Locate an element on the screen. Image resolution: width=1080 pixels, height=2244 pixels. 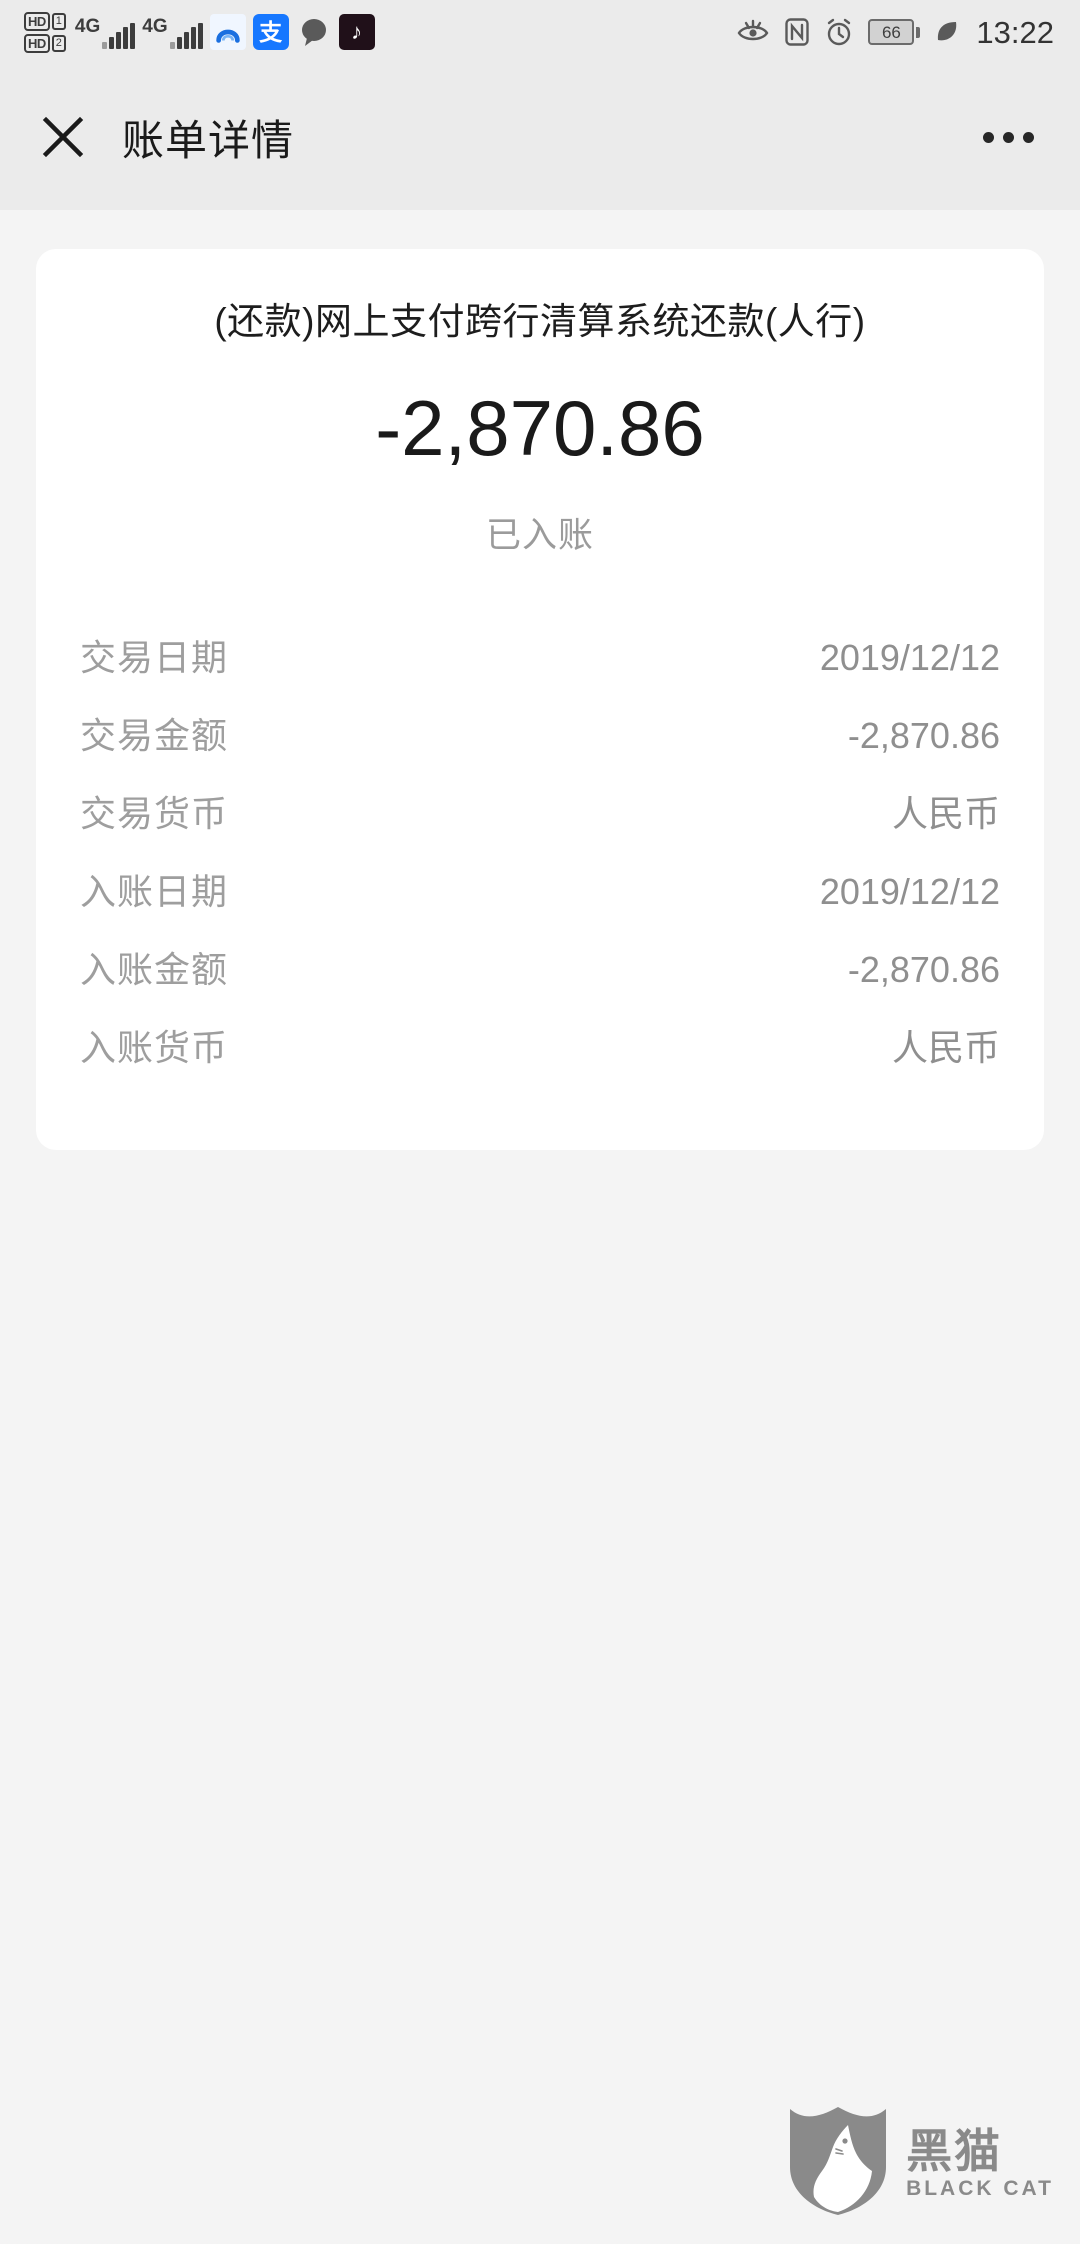
browser-icon is located at coordinates (227, 32).